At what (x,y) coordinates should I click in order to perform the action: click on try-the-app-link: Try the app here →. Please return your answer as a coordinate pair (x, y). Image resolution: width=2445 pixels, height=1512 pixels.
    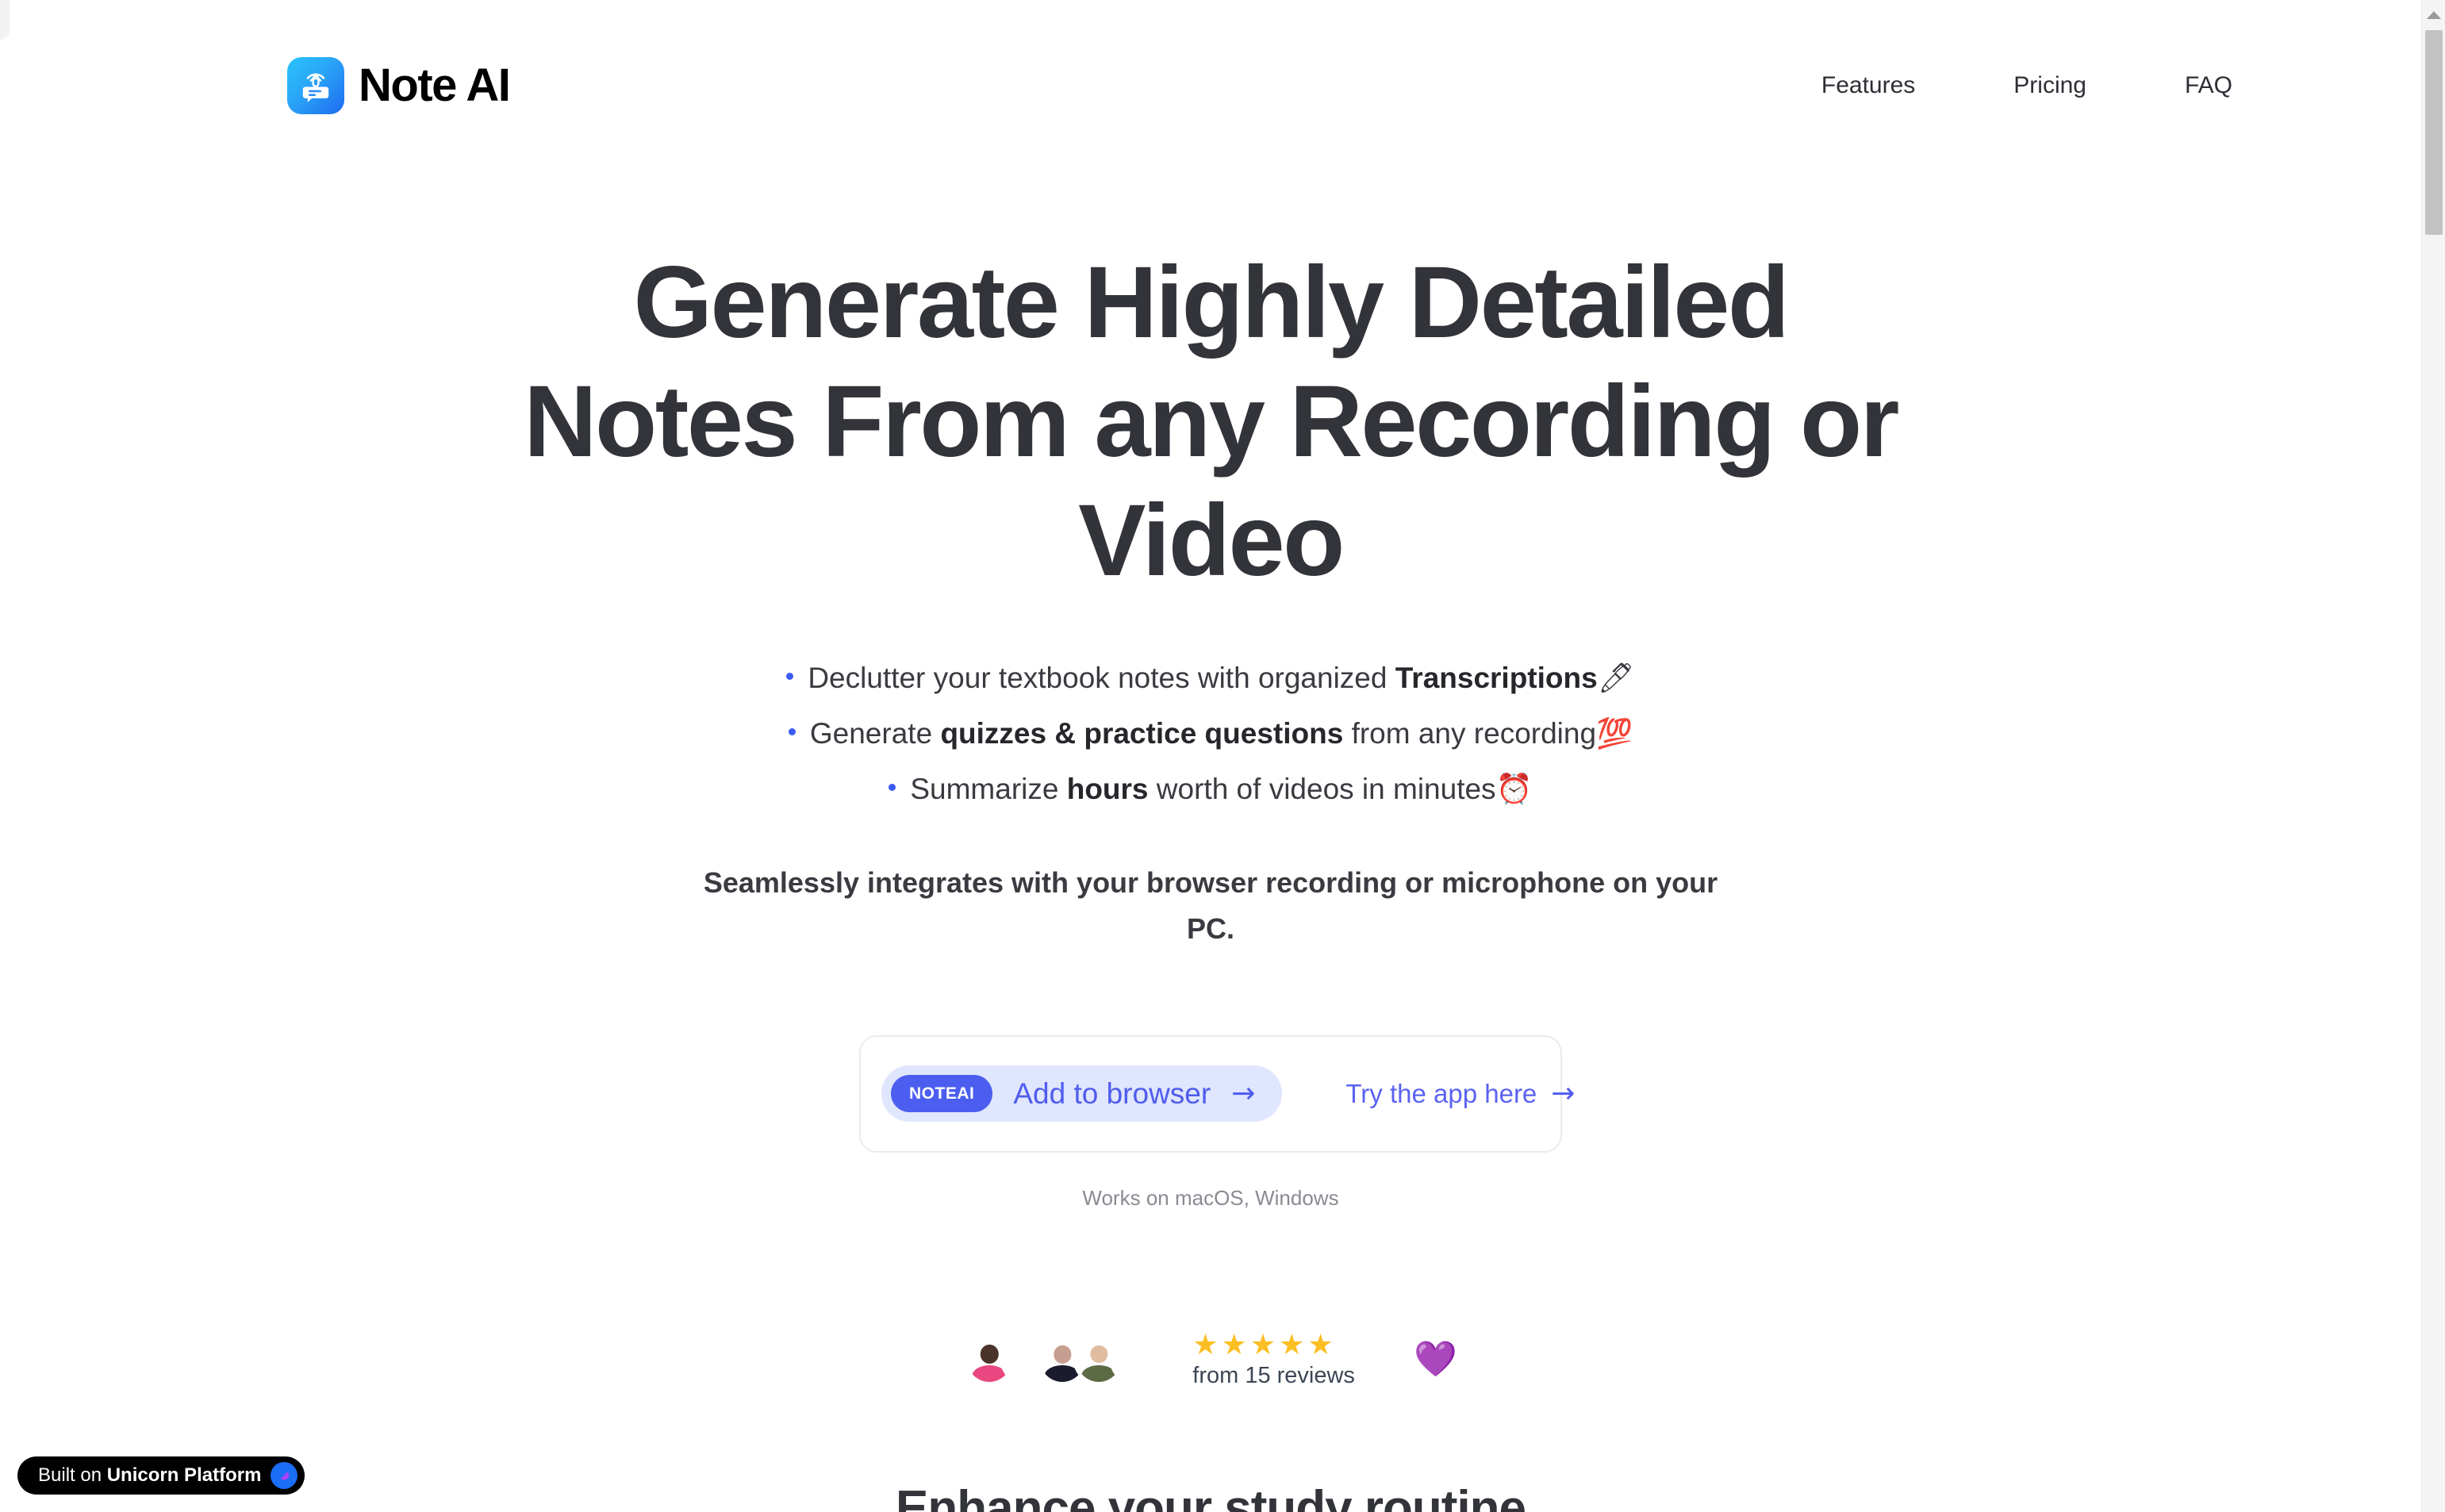
    Looking at the image, I should click on (1460, 1094).